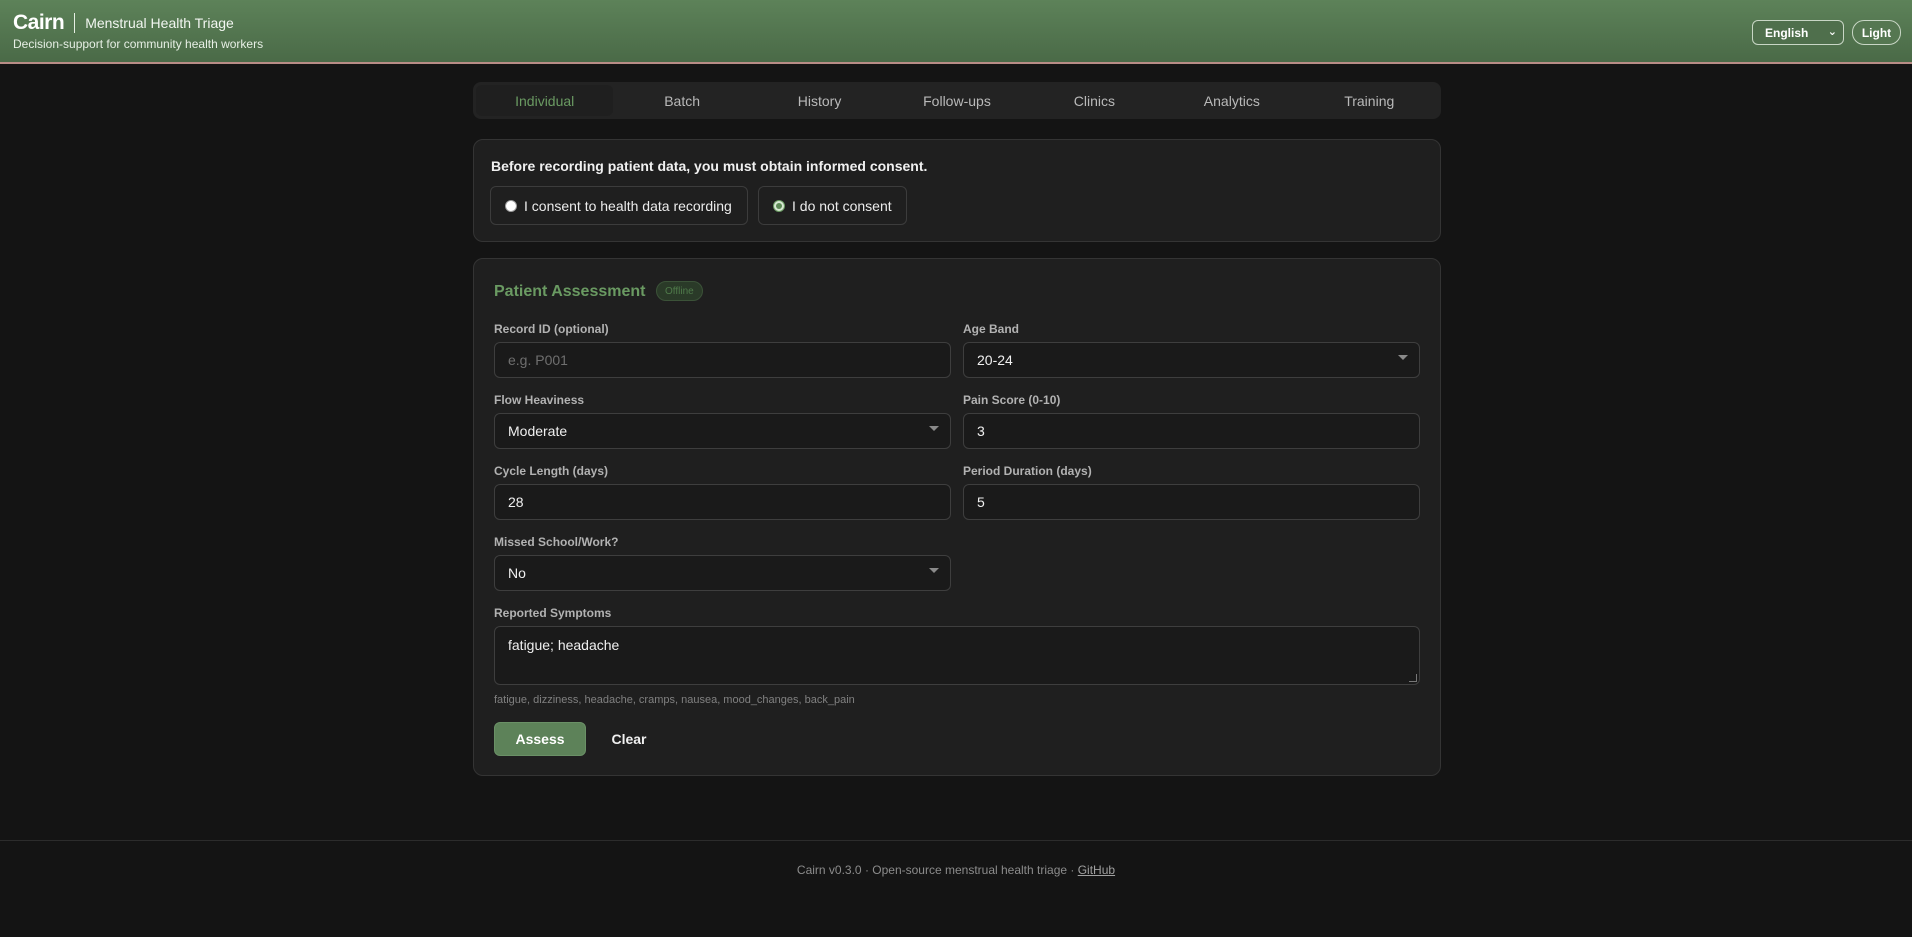 This screenshot has height=937, width=1912. I want to click on tab-analytics: Analytics, so click(1231, 100).